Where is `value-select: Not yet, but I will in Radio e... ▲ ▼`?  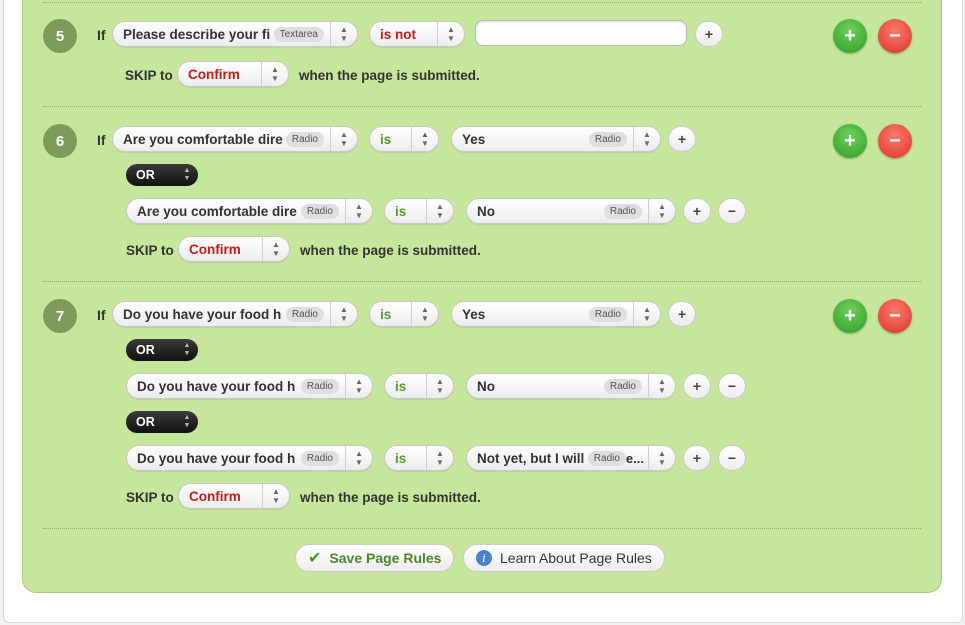
value-select: Not yet, but I will in Radio e... ▲ ▼ is located at coordinates (571, 458).